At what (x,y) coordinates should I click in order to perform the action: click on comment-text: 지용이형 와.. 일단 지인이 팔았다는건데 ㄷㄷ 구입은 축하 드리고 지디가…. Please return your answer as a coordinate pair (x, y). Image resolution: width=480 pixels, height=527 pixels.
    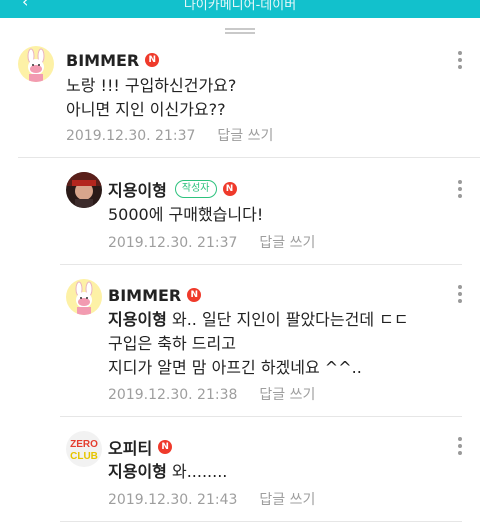
    Looking at the image, I should click on (258, 343).